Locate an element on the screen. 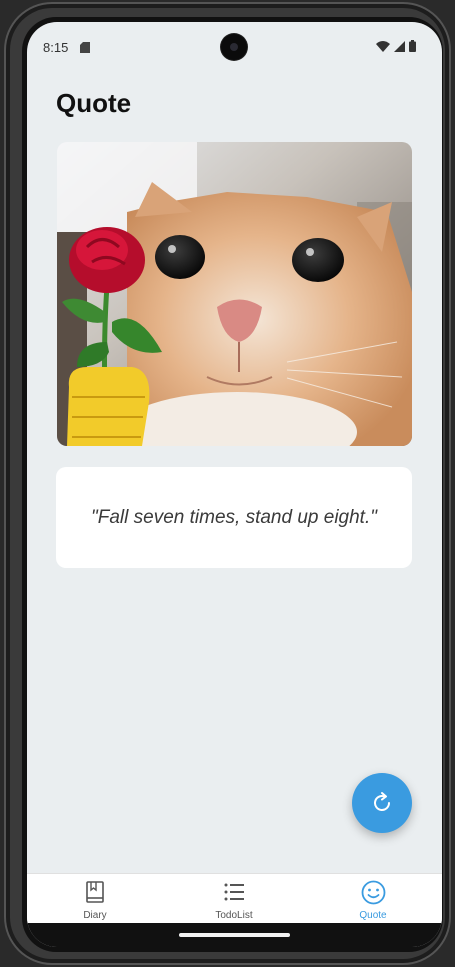 The width and height of the screenshot is (455, 967). smiley-icon is located at coordinates (373, 892).